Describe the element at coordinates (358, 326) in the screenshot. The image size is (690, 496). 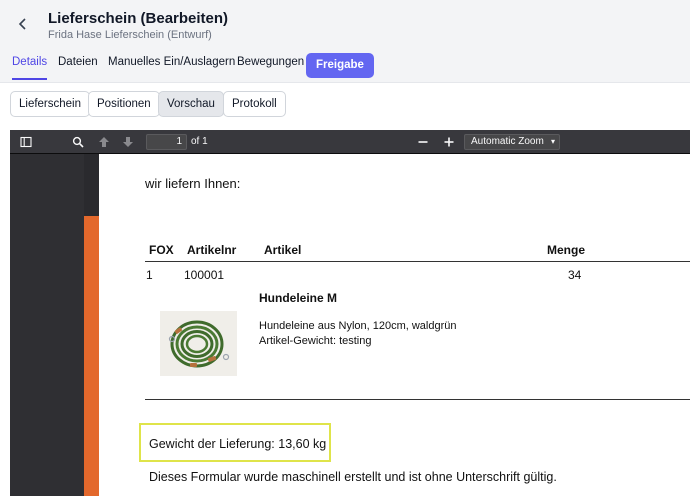
I see `product-description: Hundeleine aus Nylon, 120cm, waldgrün` at that location.